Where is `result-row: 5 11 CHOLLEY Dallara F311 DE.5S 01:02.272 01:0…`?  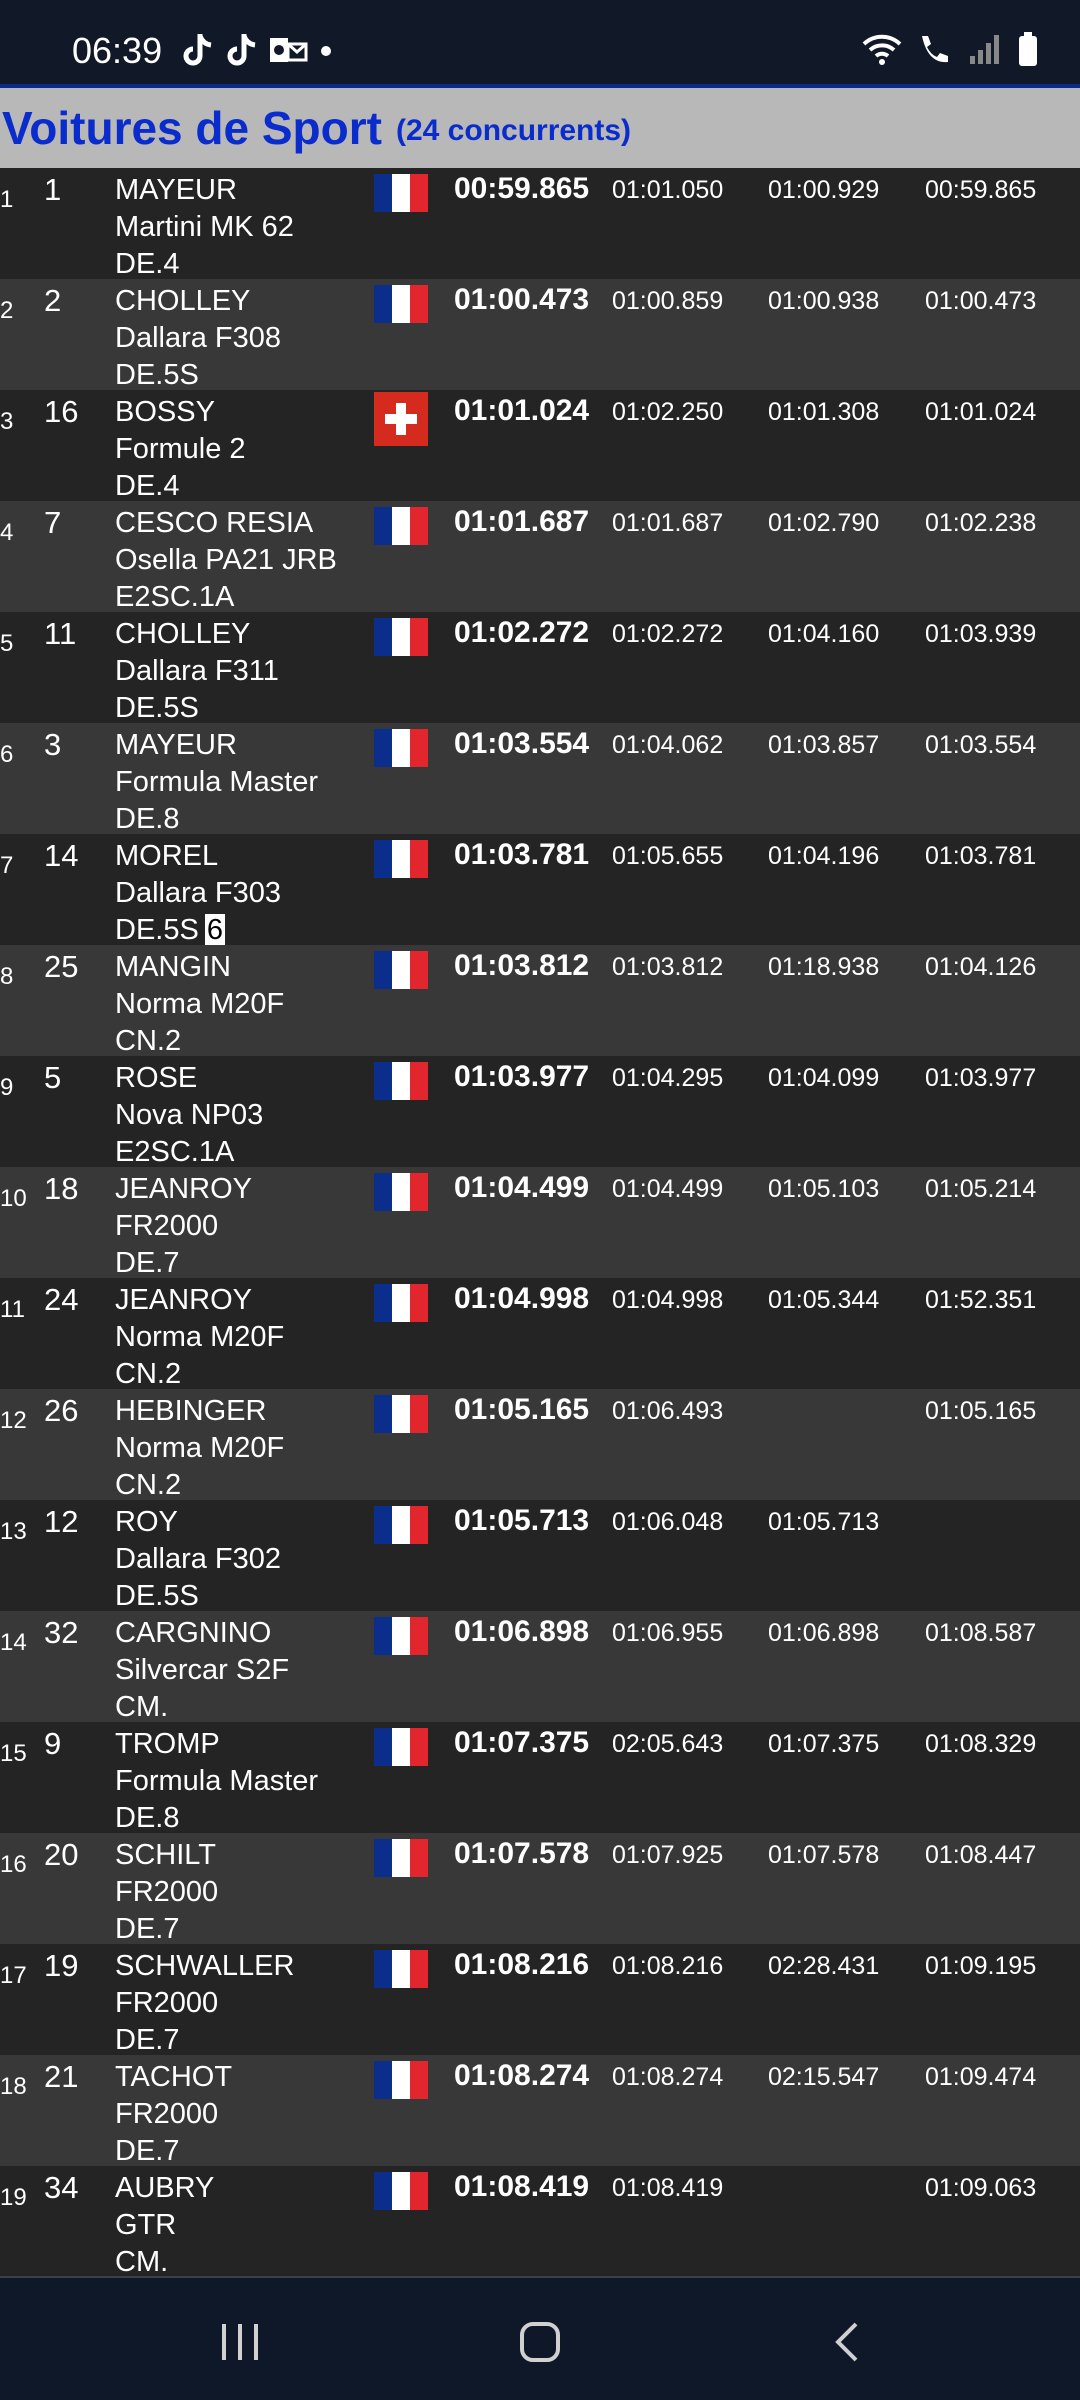 result-row: 5 11 CHOLLEY Dallara F311 DE.5S 01:02.272 01:0… is located at coordinates (540, 668).